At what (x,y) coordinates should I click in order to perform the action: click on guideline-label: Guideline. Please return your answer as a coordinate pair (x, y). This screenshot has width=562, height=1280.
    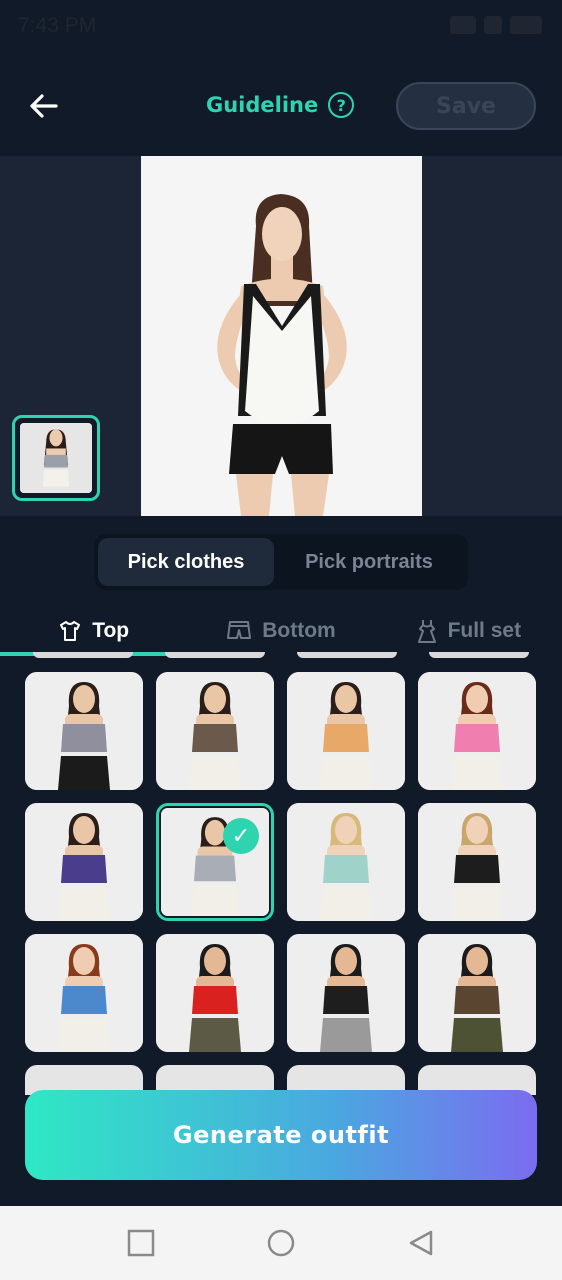
    Looking at the image, I should click on (262, 105).